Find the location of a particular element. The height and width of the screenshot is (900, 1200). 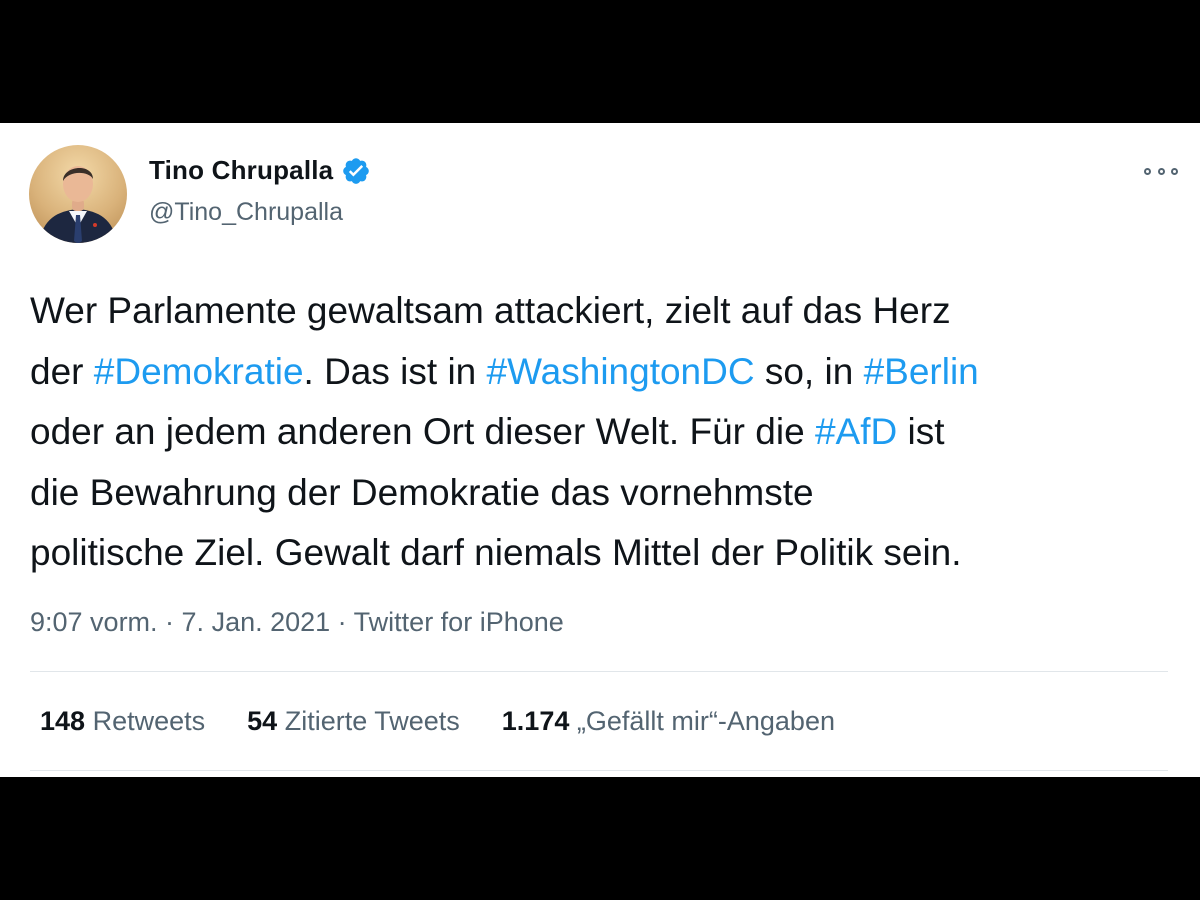

tweet-text-segment: . Das ist in is located at coordinates (395, 371).